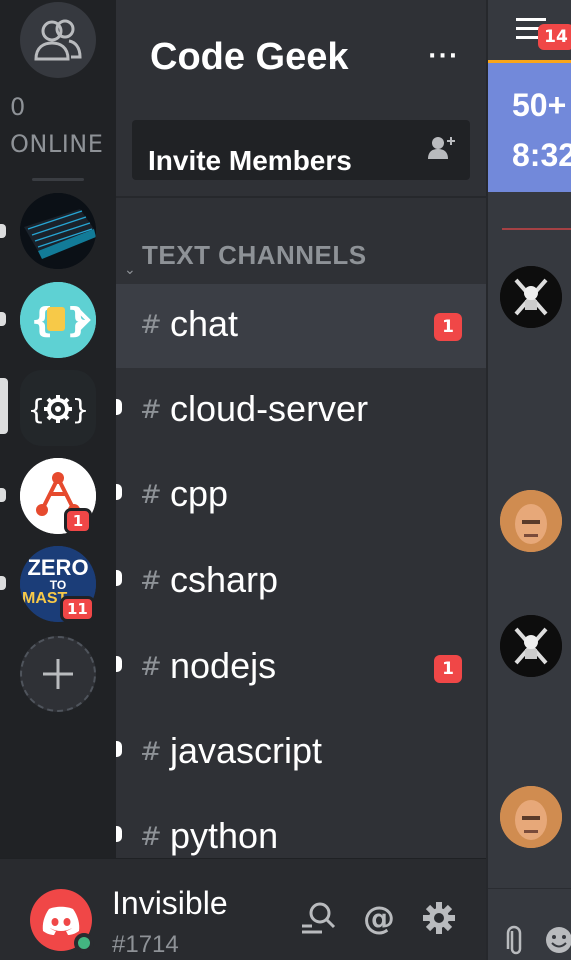 This screenshot has width=571, height=960. I want to click on user-status-text: Invisible, so click(170, 903).